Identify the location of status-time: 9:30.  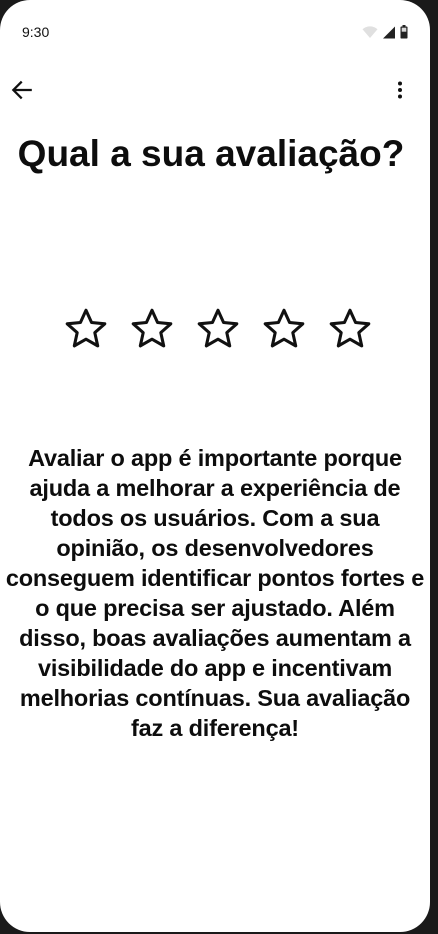
(36, 32).